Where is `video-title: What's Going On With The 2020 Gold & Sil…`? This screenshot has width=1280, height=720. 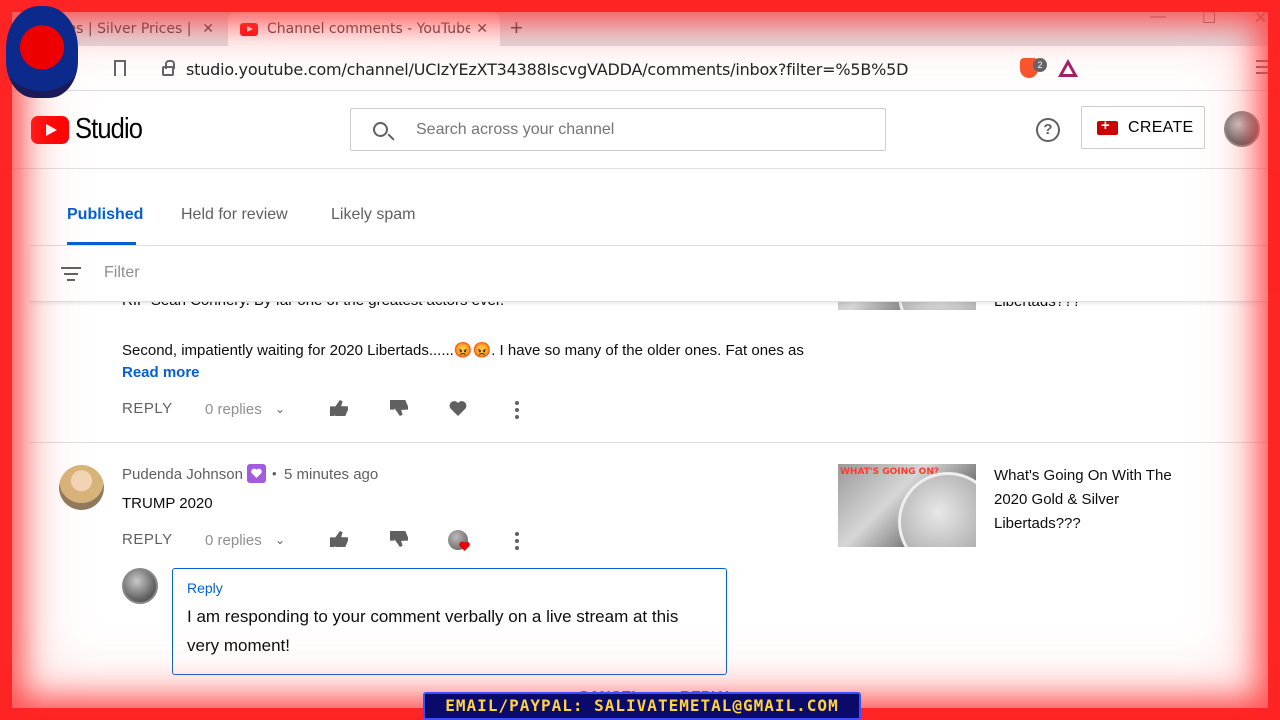 video-title: What's Going On With The 2020 Gold & Sil… is located at coordinates (1094, 500).